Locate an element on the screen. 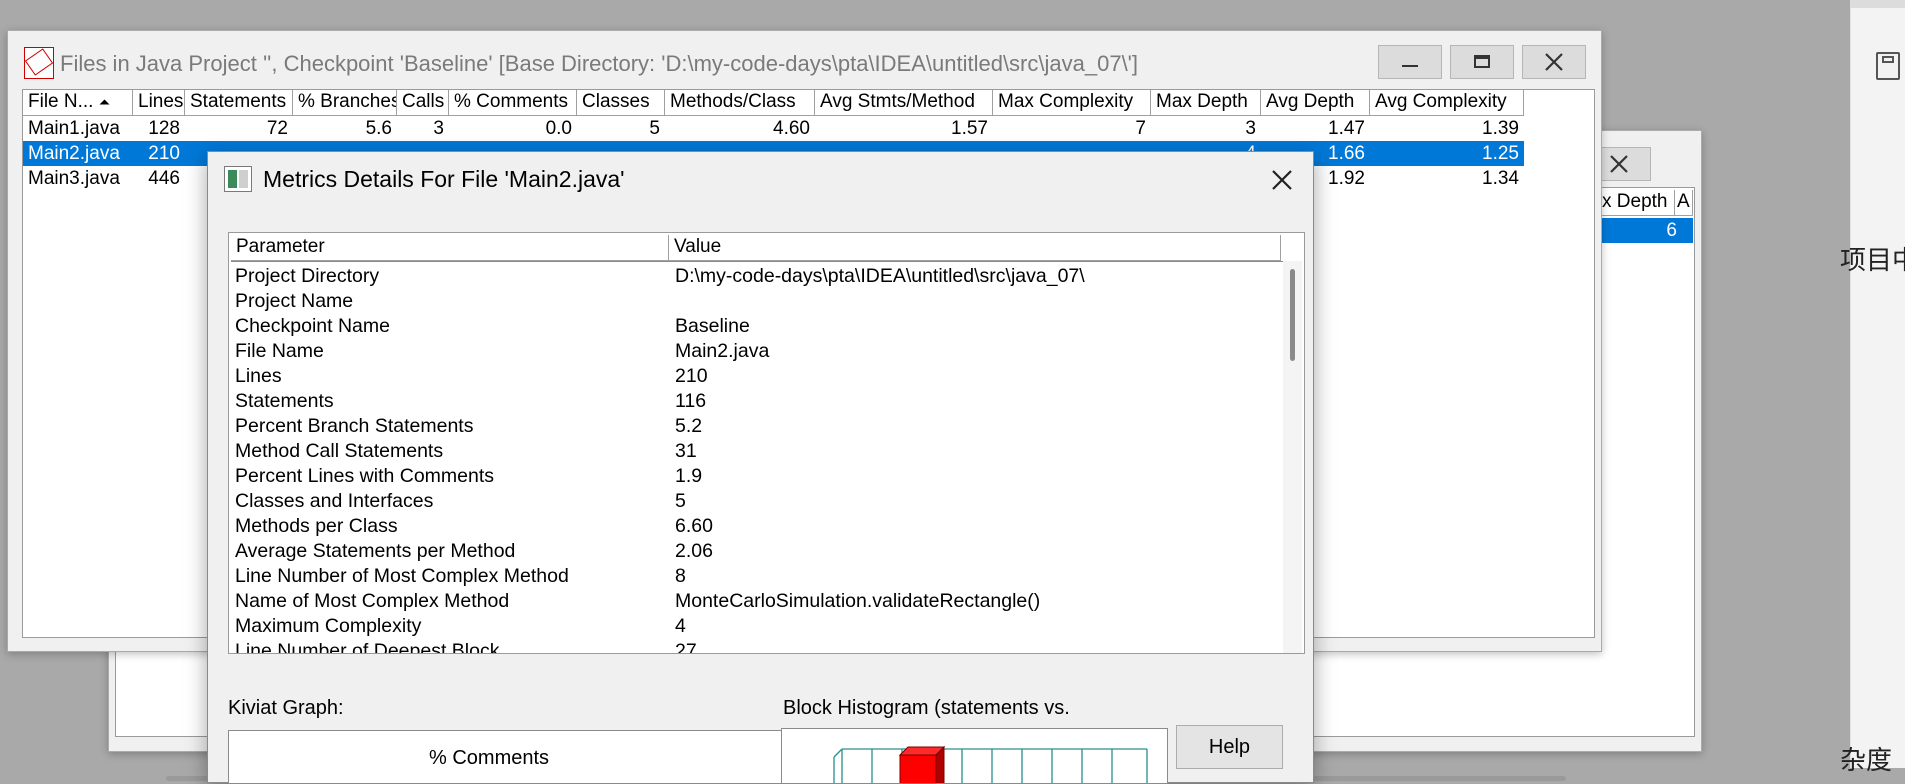 This screenshot has height=784, width=1905. col-statements: Statements is located at coordinates (239, 103).